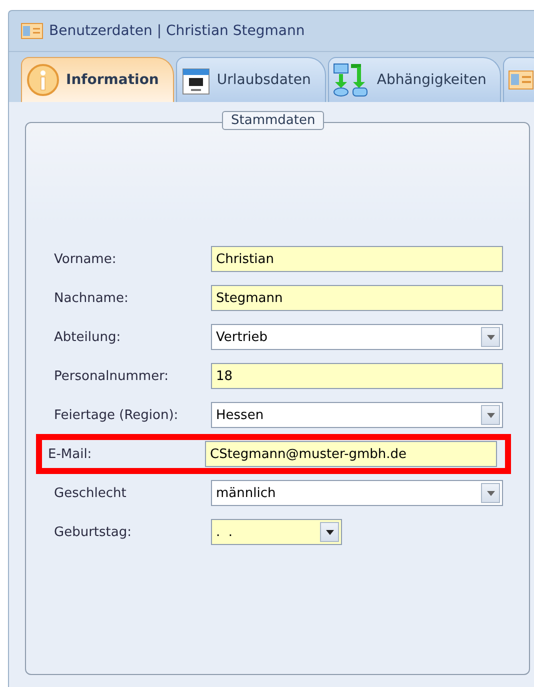  Describe the element at coordinates (351, 454) in the screenshot. I see `input-field: CStegmann@muster-gmbh.de` at that location.